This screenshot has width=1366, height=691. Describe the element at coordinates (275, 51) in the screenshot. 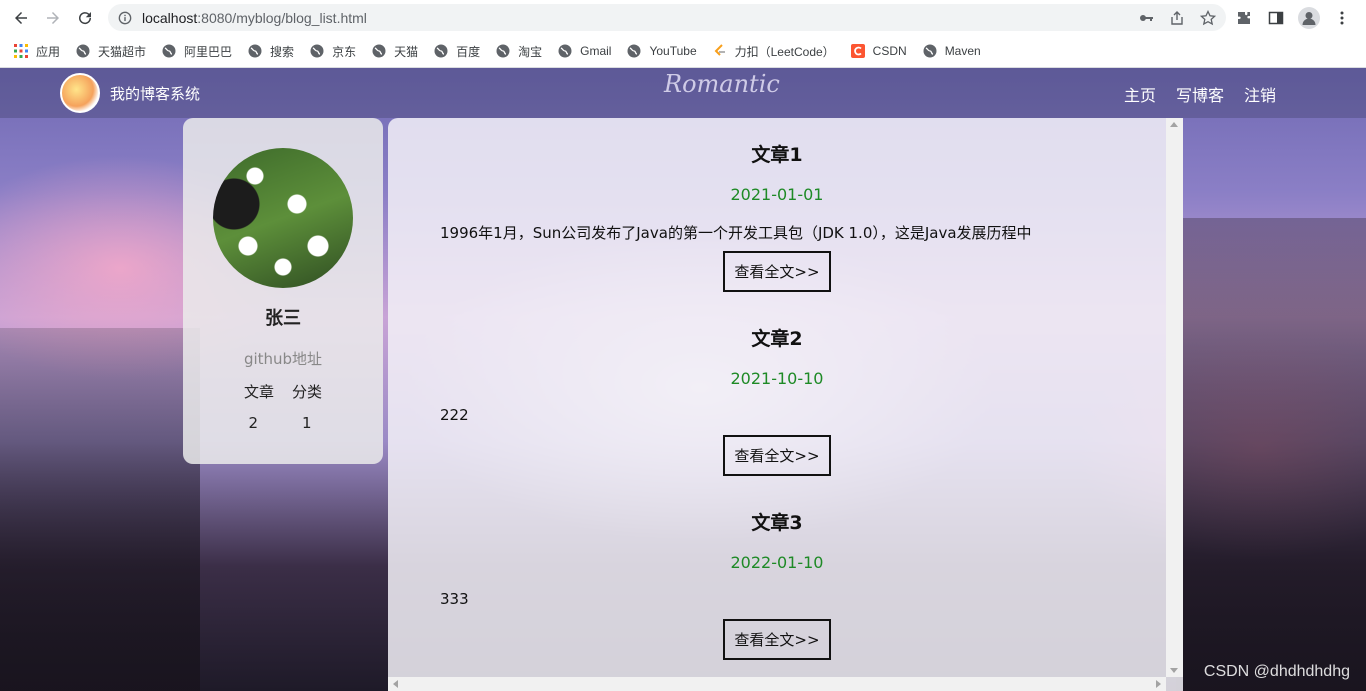

I see `bookmark-search: 搜索` at that location.